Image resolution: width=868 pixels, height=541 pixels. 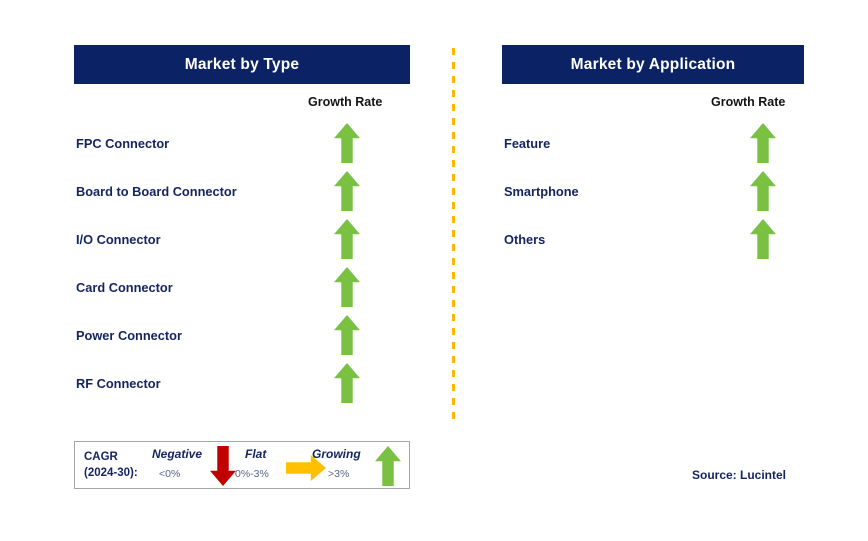 What do you see at coordinates (118, 239) in the screenshot?
I see `row-label-io-connector: I/O Connector` at bounding box center [118, 239].